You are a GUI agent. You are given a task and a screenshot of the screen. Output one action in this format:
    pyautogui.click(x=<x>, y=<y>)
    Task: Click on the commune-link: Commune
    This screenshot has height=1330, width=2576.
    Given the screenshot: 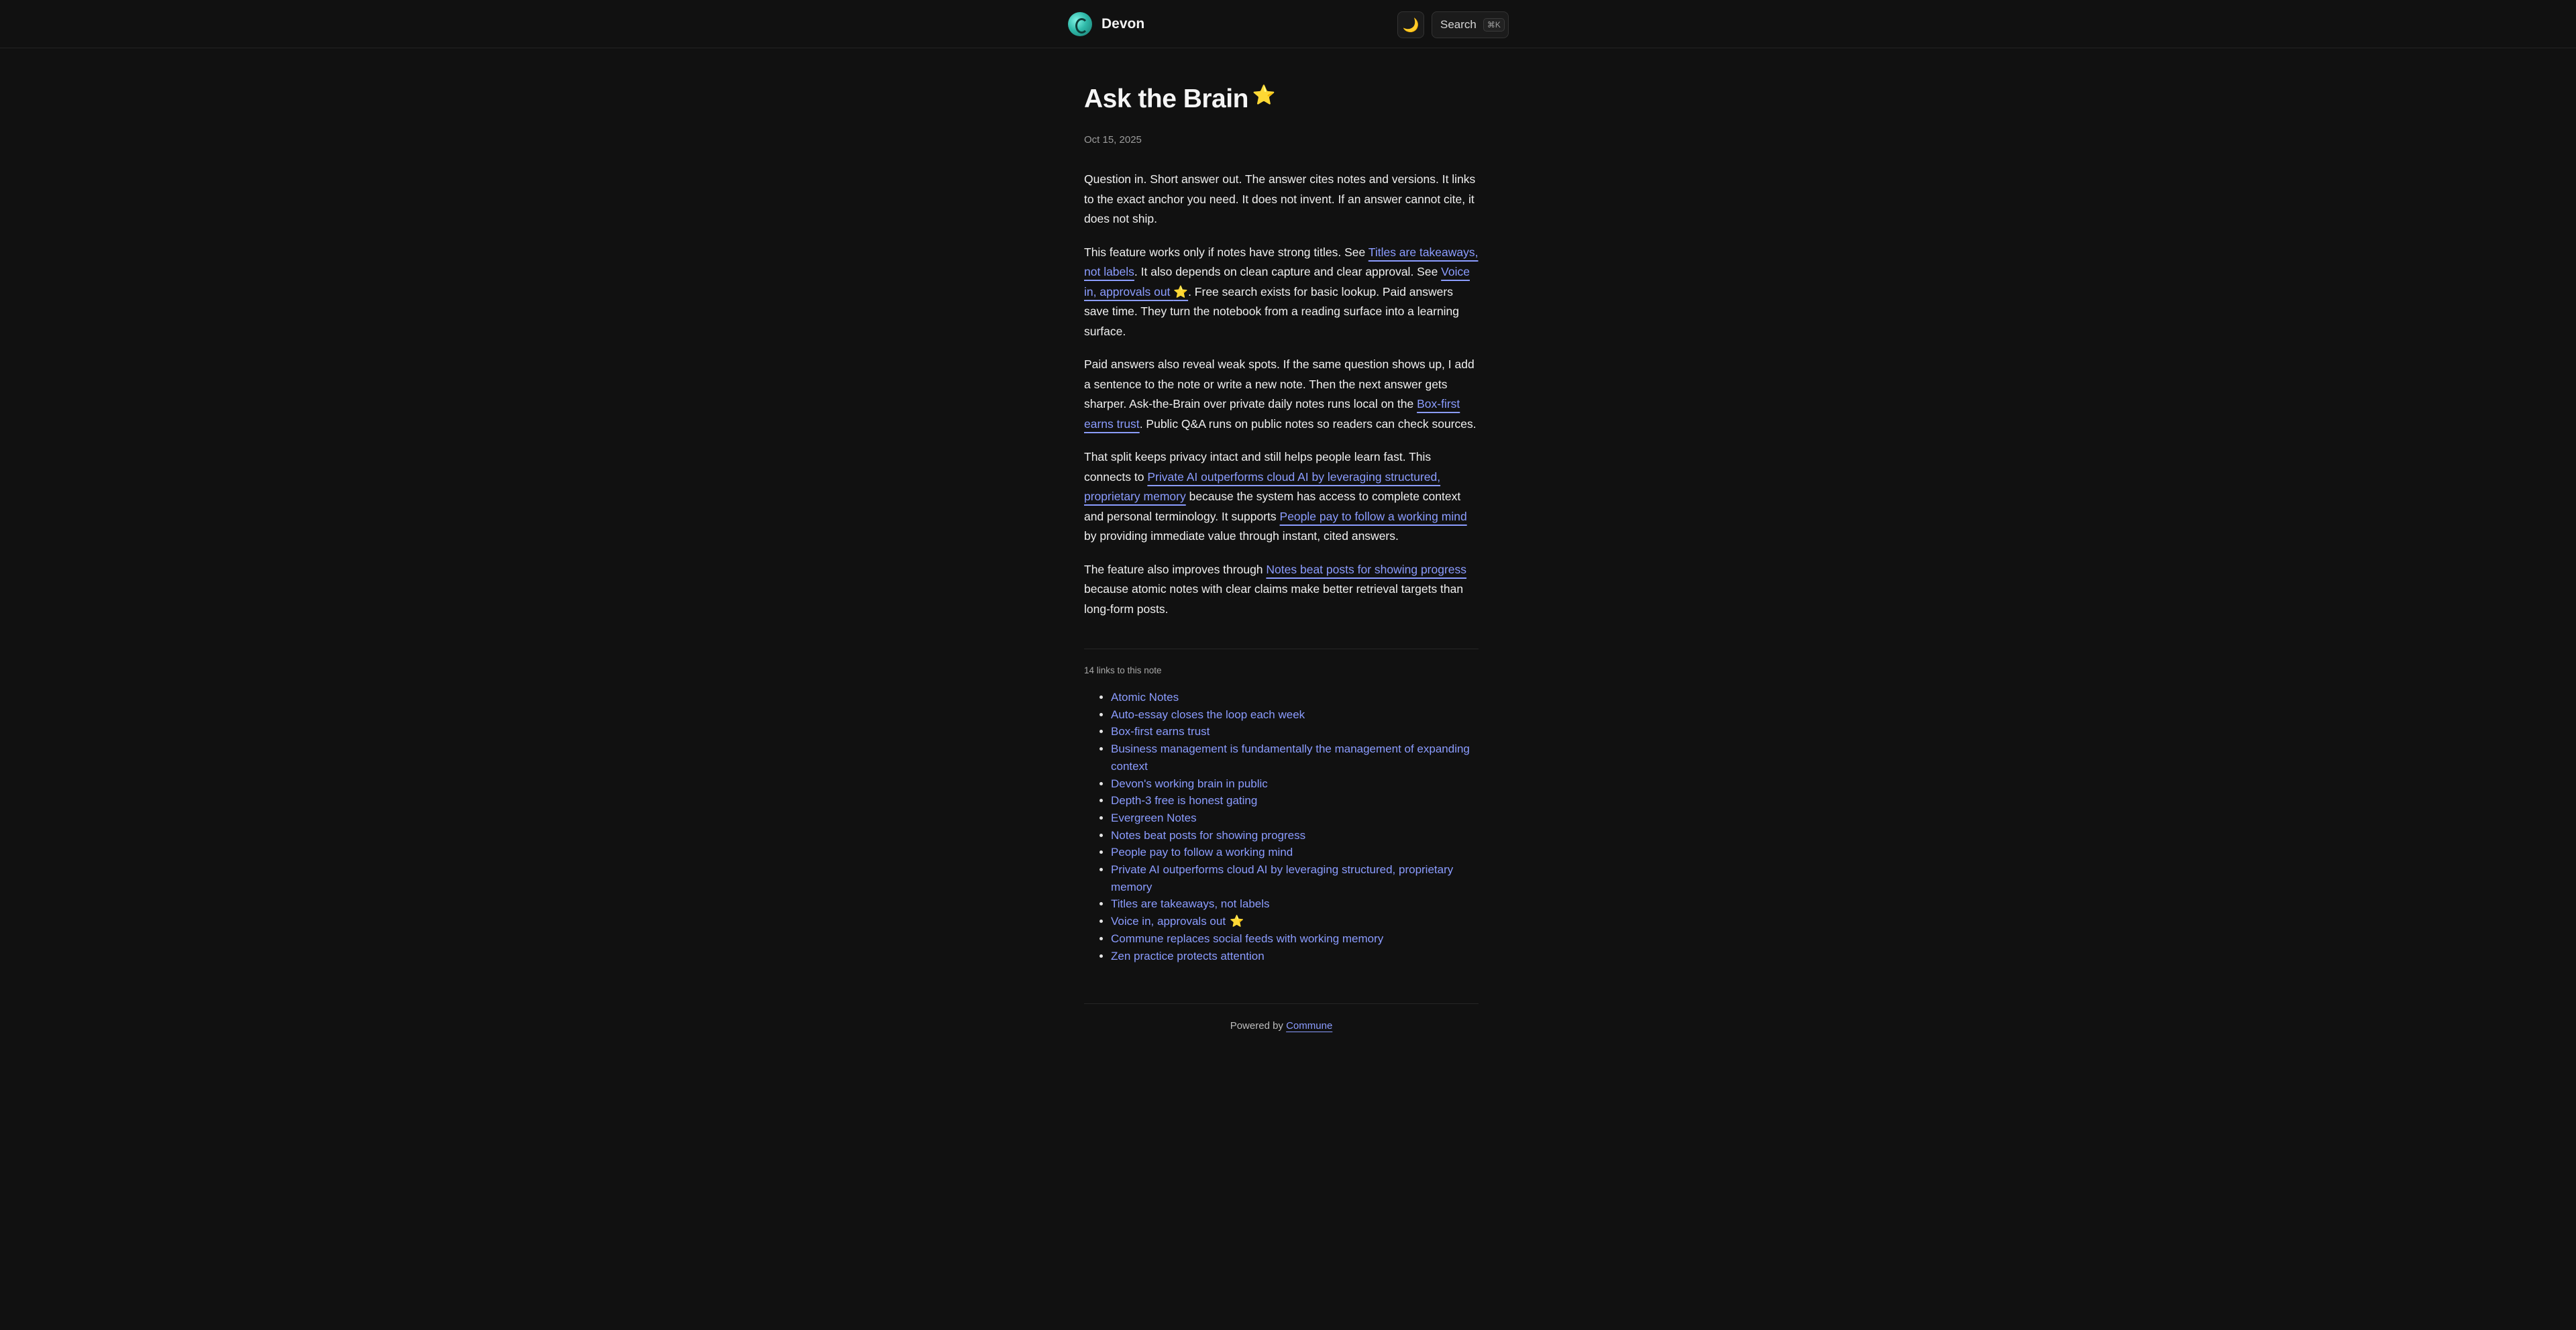 What is the action you would take?
    pyautogui.click(x=1309, y=1026)
    